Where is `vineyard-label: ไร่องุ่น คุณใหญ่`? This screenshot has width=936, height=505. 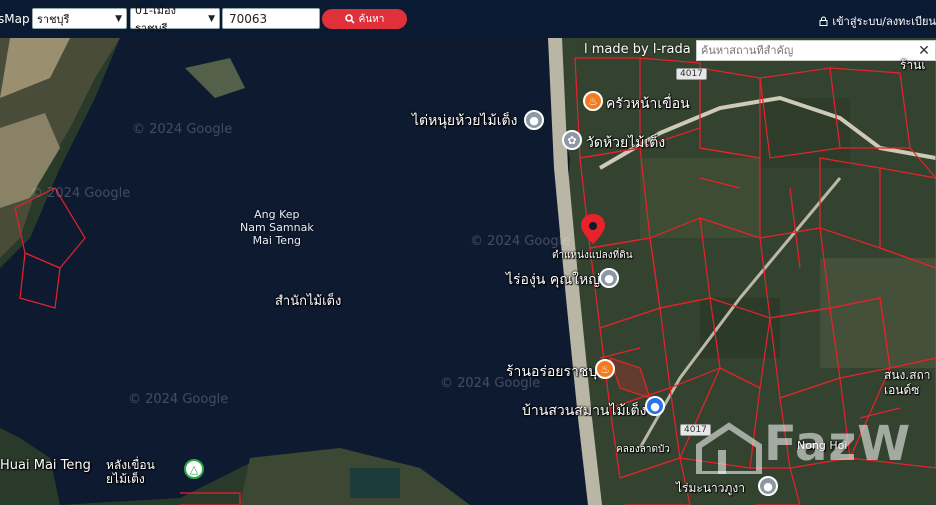 vineyard-label: ไร่องุ่น คุณใหญ่ is located at coordinates (553, 280).